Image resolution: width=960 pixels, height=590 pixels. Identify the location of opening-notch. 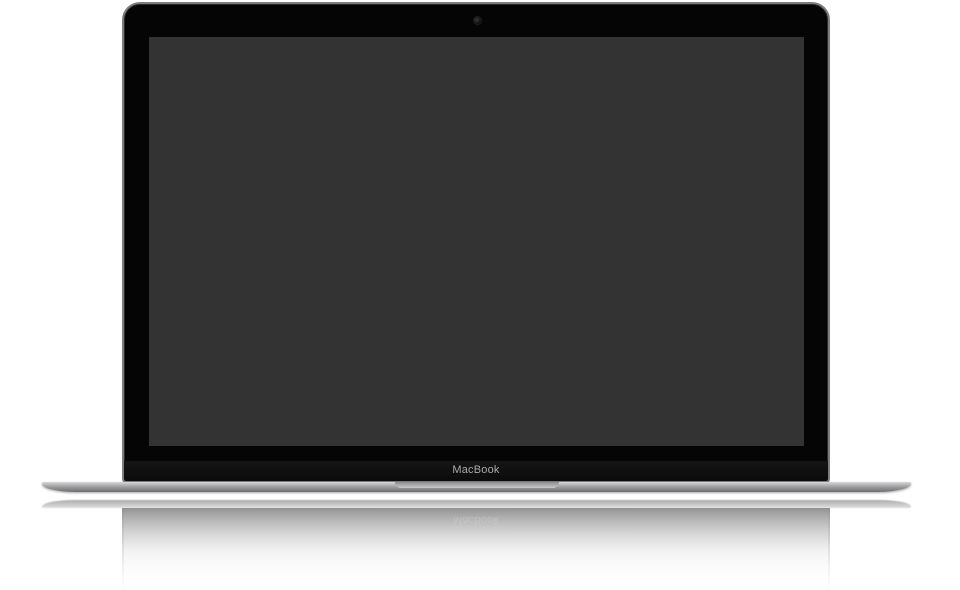
(477, 485).